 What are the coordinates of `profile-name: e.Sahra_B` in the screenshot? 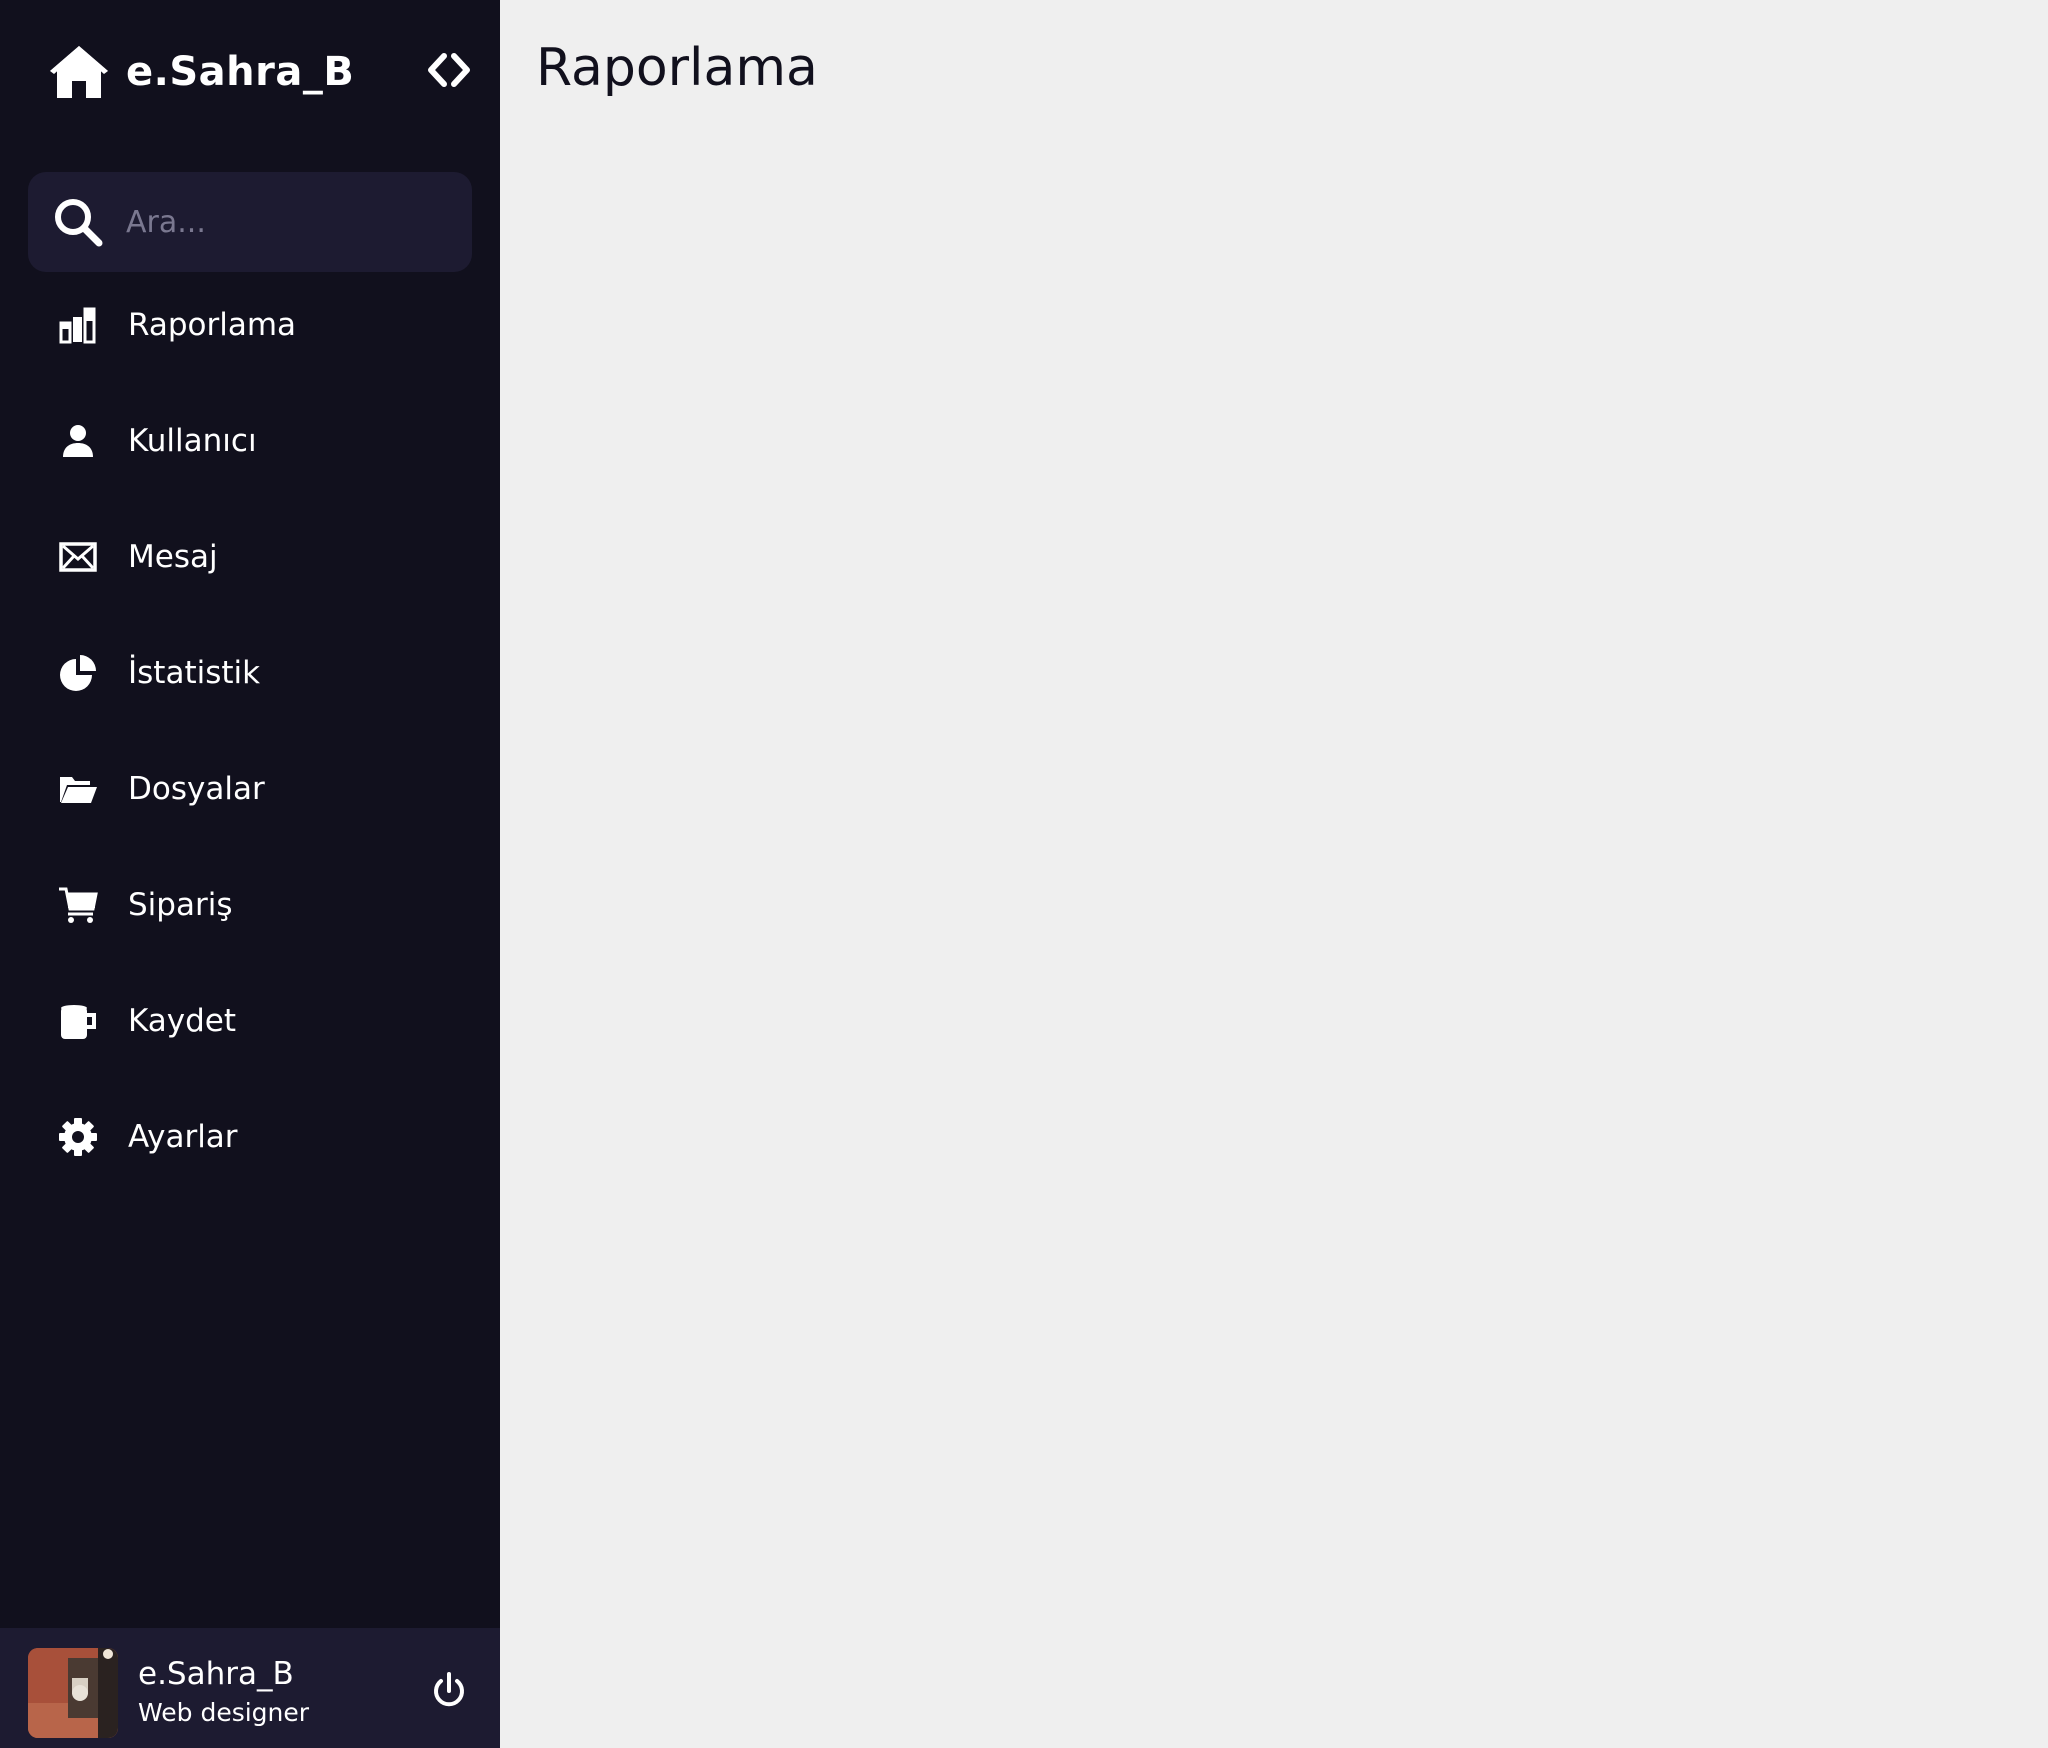 It's located at (216, 1674).